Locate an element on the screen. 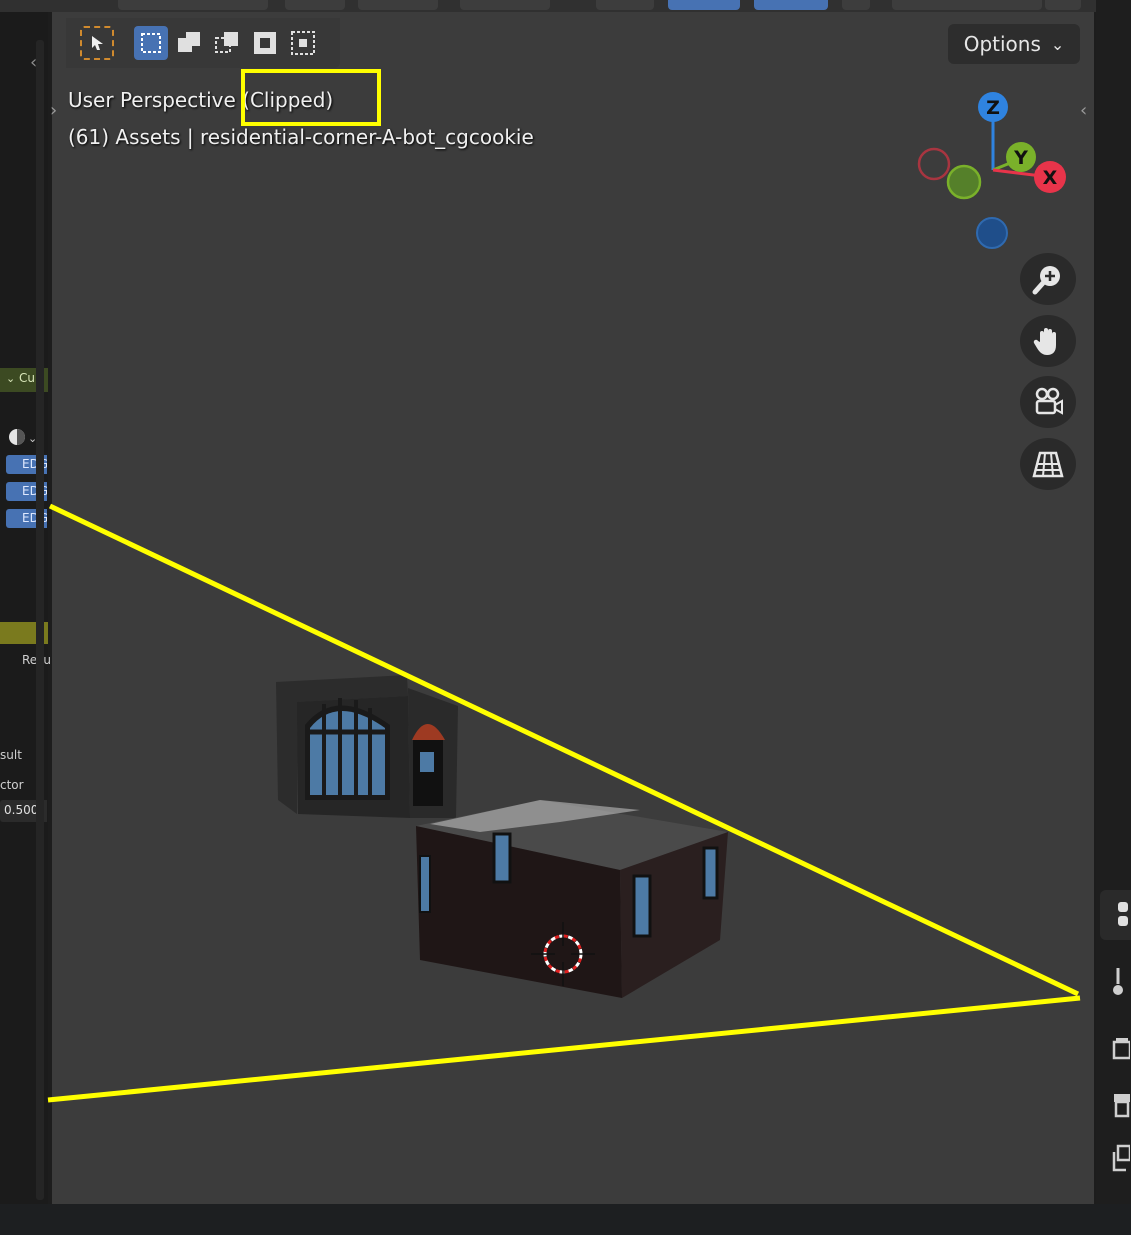 This screenshot has height=1235, width=1131. x-axis-label: X is located at coordinates (1050, 178).